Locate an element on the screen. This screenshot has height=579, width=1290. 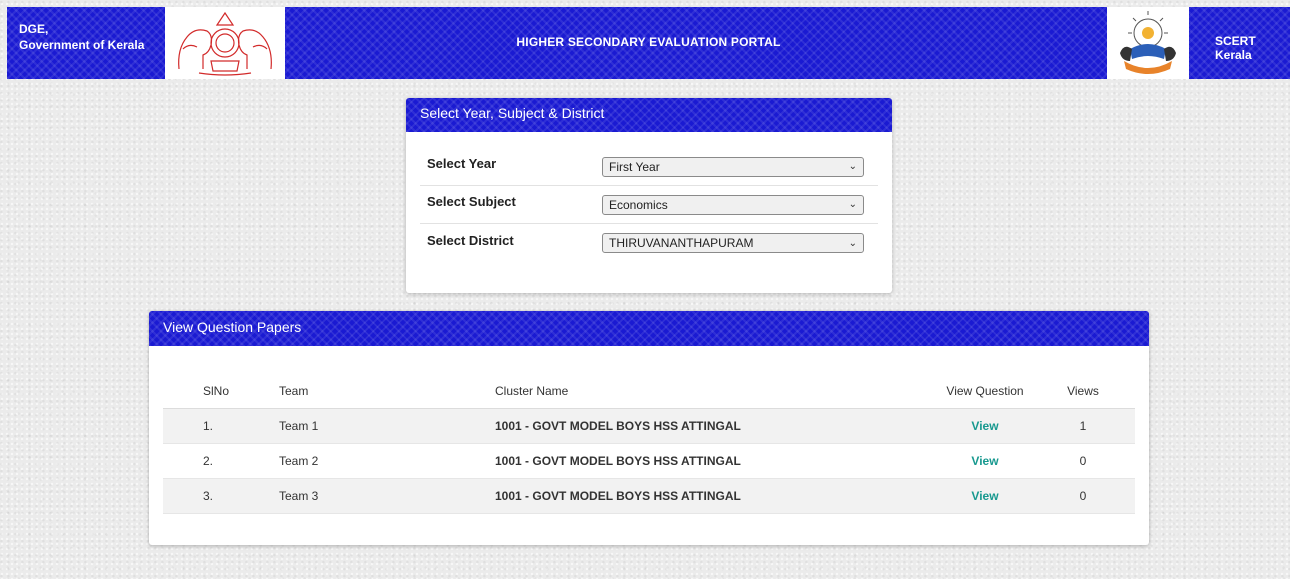
row-team: Team 2 is located at coordinates (299, 460).